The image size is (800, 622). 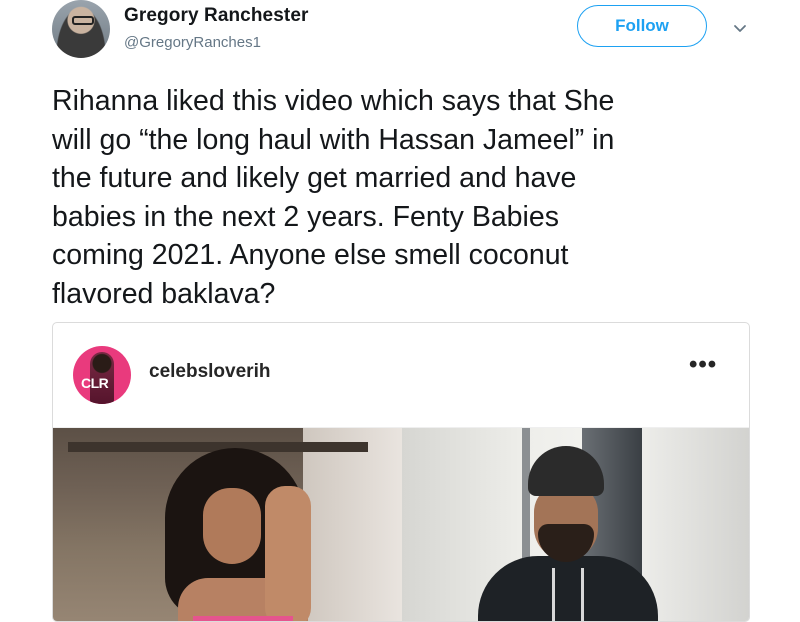 I want to click on person-top, so click(x=243, y=618).